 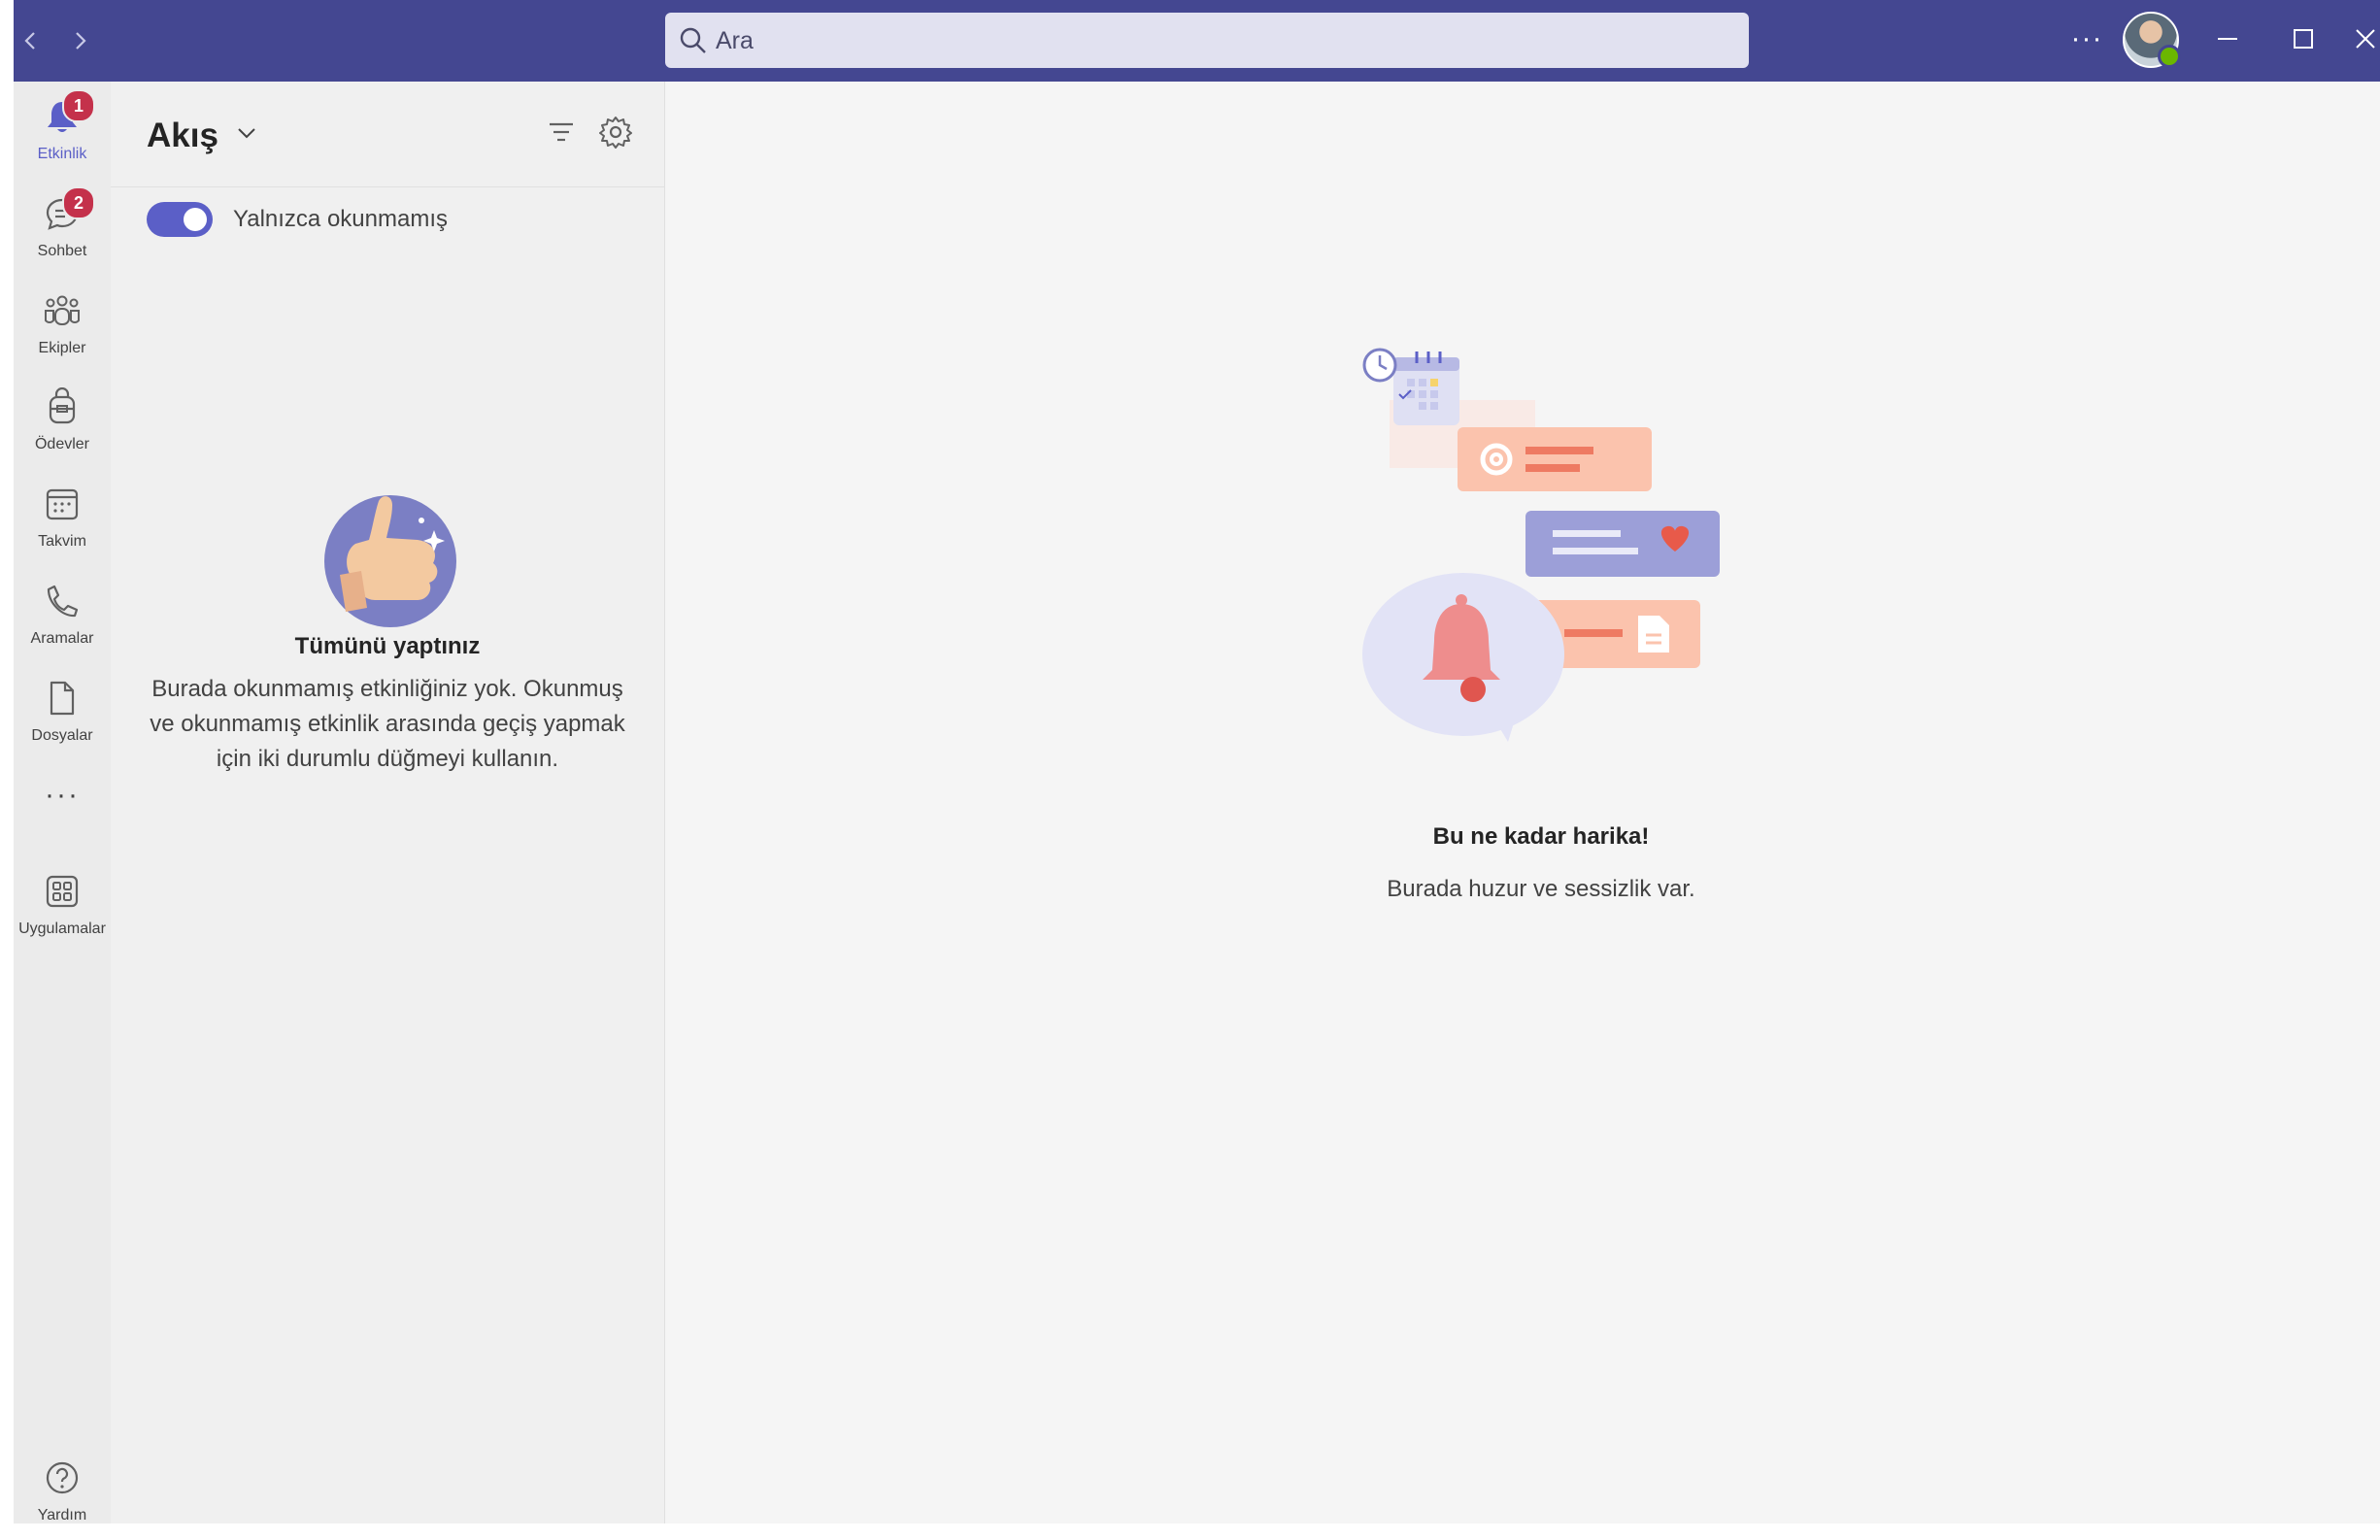 I want to click on back-button, so click(x=31, y=40).